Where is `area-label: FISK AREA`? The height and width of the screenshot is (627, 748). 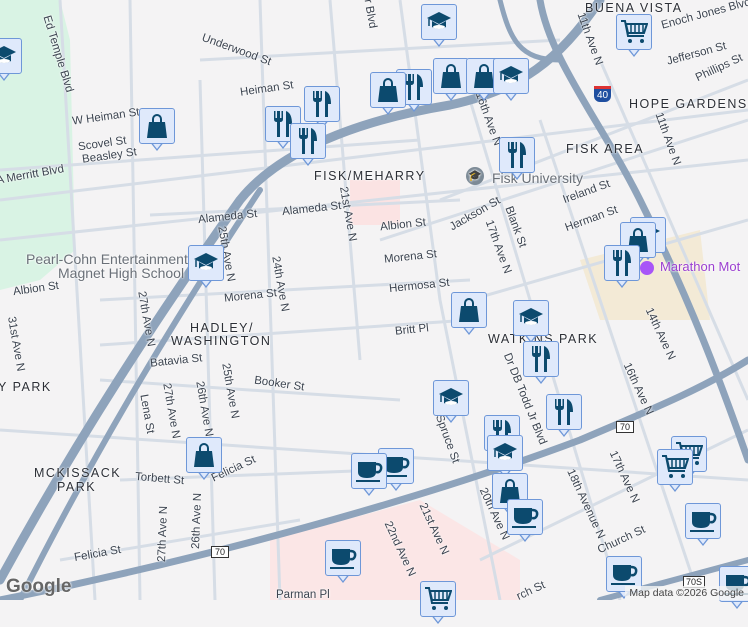 area-label: FISK AREA is located at coordinates (605, 149).